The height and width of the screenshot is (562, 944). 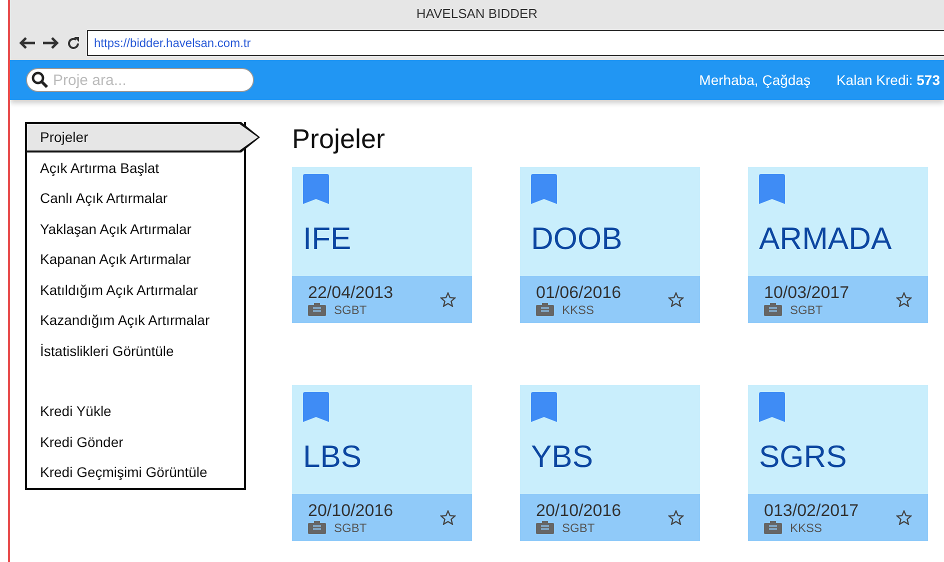 What do you see at coordinates (754, 80) in the screenshot?
I see `greeting-text: Merhaba, Çağdaş` at bounding box center [754, 80].